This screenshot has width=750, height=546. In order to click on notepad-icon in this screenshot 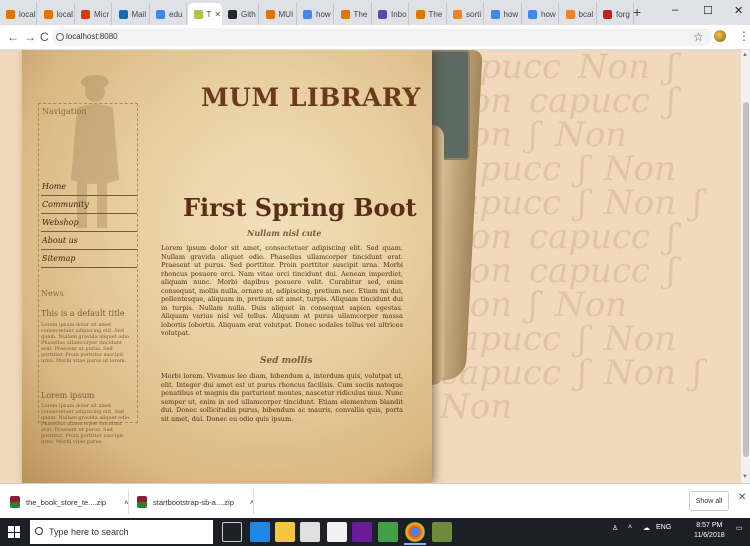, I will do `click(388, 532)`.